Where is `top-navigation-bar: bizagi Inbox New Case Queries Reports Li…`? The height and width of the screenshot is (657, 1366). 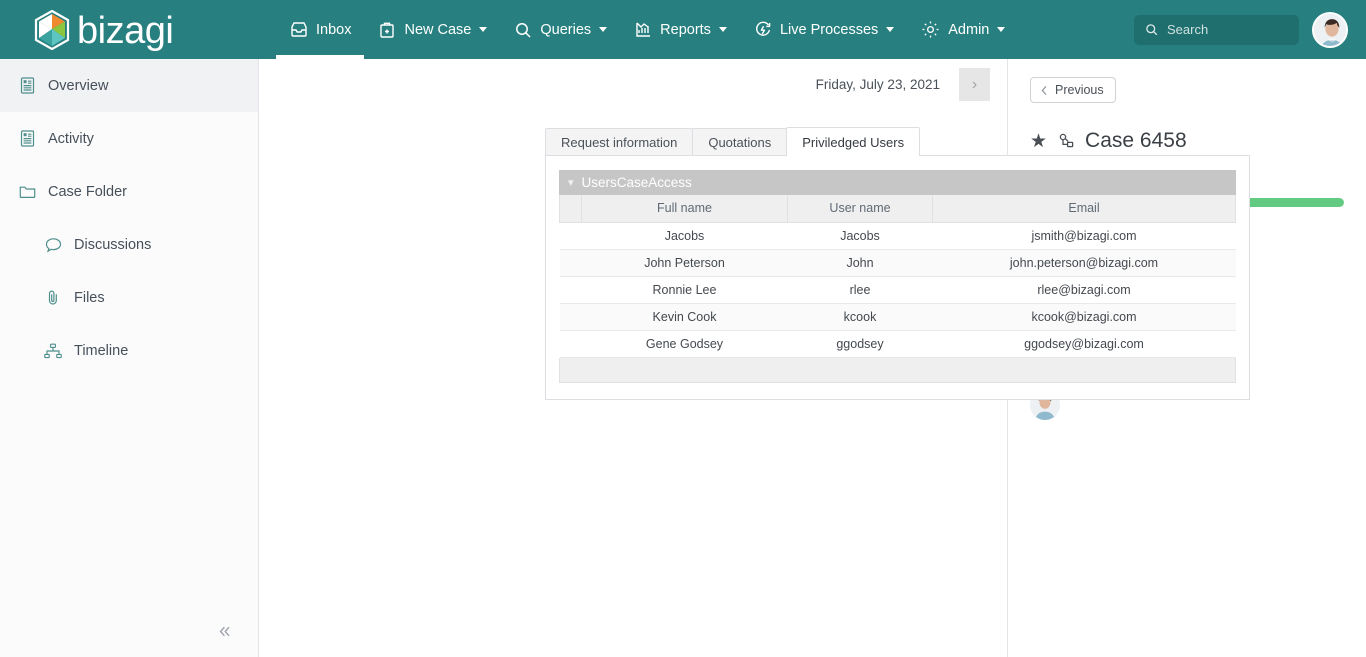
top-navigation-bar: bizagi Inbox New Case Queries Reports Li… is located at coordinates (683, 29).